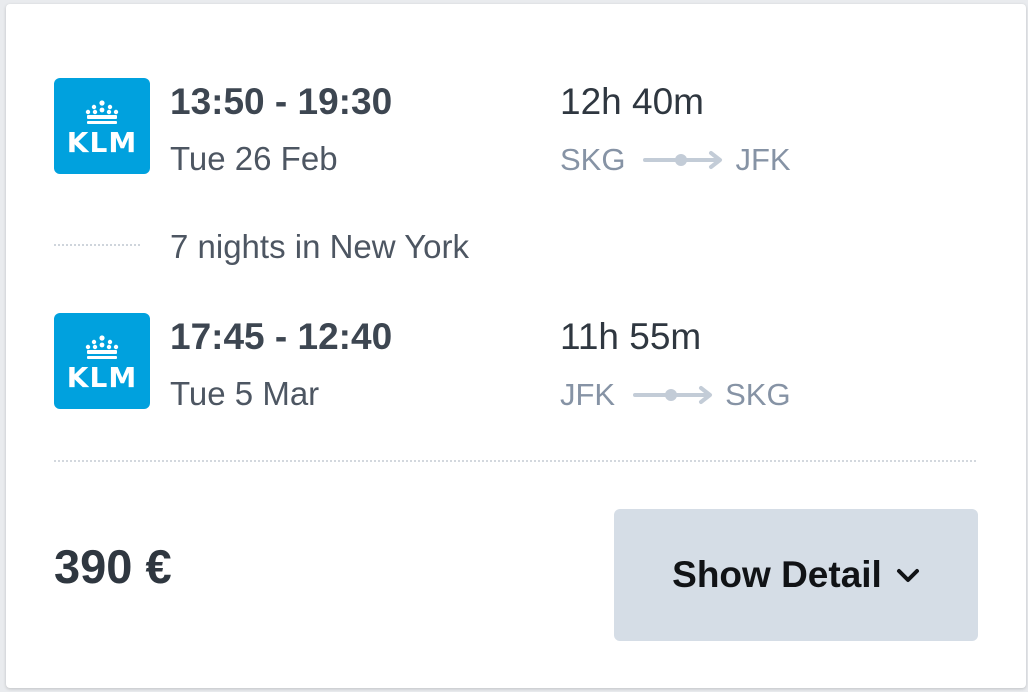 This screenshot has height=692, width=1028. Describe the element at coordinates (97, 245) in the screenshot. I see `dotted-separator` at that location.